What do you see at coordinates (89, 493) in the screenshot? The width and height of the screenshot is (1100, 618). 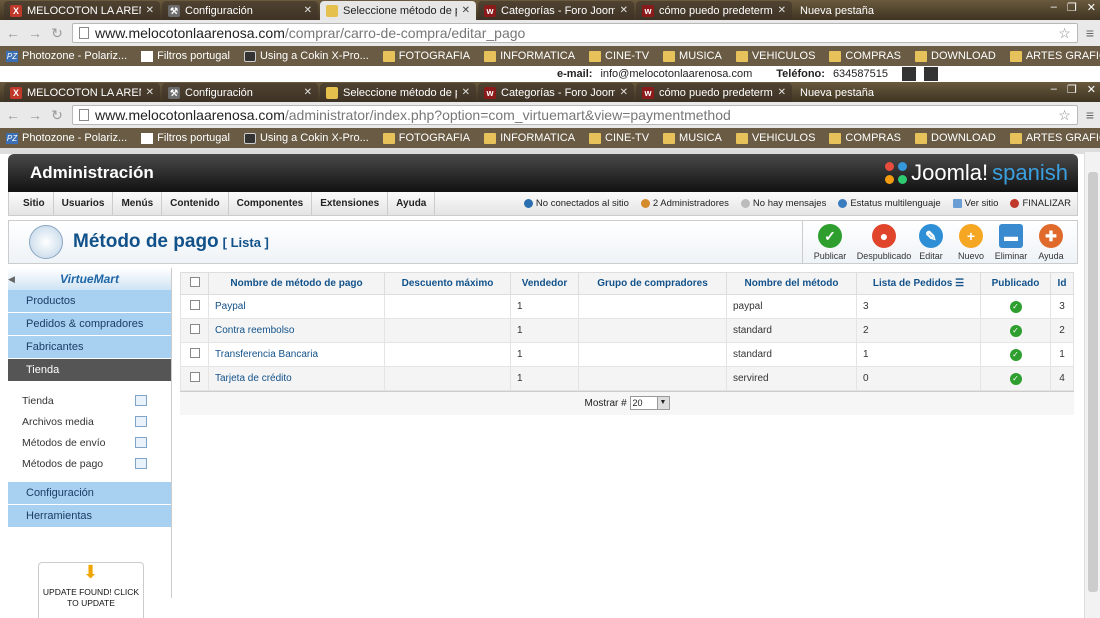 I see `sidebar-group-configuracion: Configuración` at bounding box center [89, 493].